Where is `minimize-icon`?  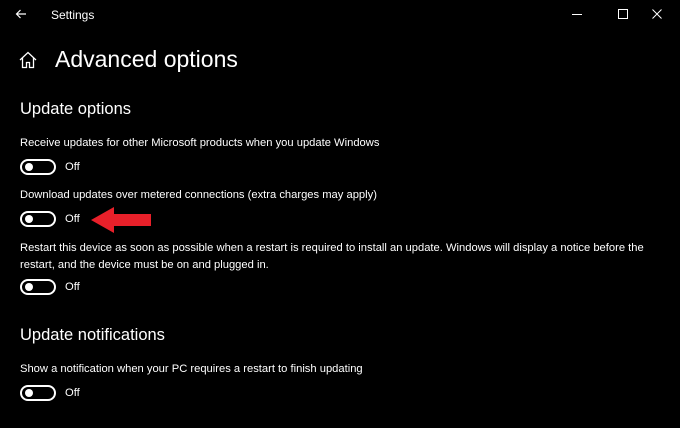 minimize-icon is located at coordinates (577, 14).